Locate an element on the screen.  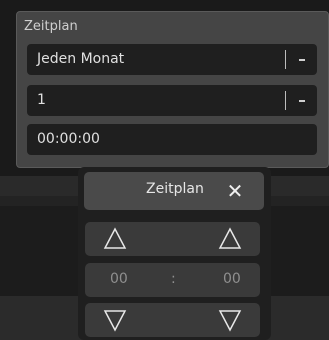
minute-up-button is located at coordinates (230, 239).